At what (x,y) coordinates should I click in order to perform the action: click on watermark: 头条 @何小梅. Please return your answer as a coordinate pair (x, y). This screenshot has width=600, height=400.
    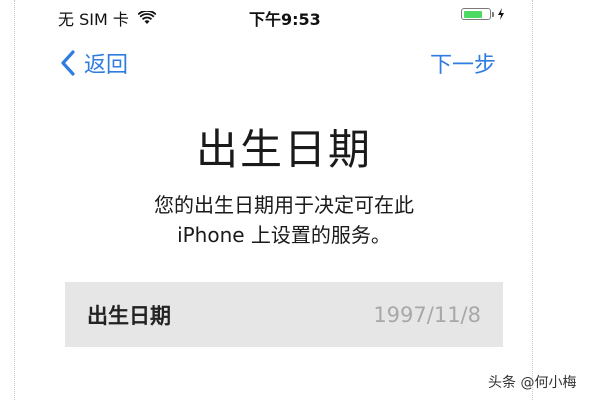
    Looking at the image, I should click on (532, 383).